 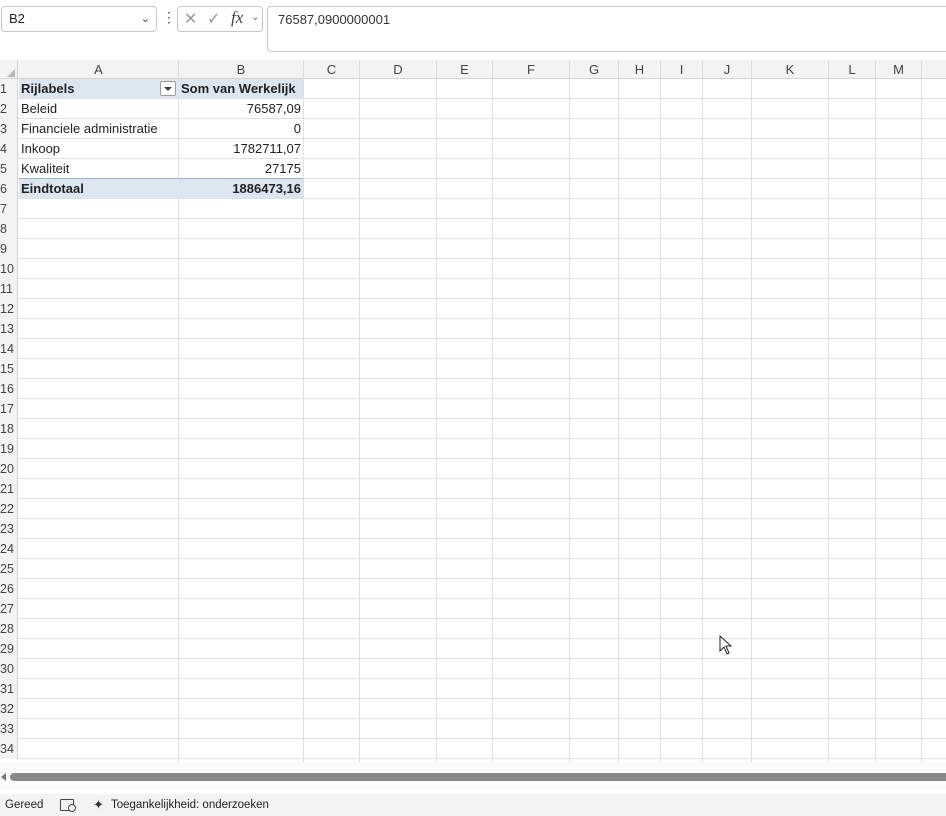 I want to click on macro-recorder-icon, so click(x=68, y=805).